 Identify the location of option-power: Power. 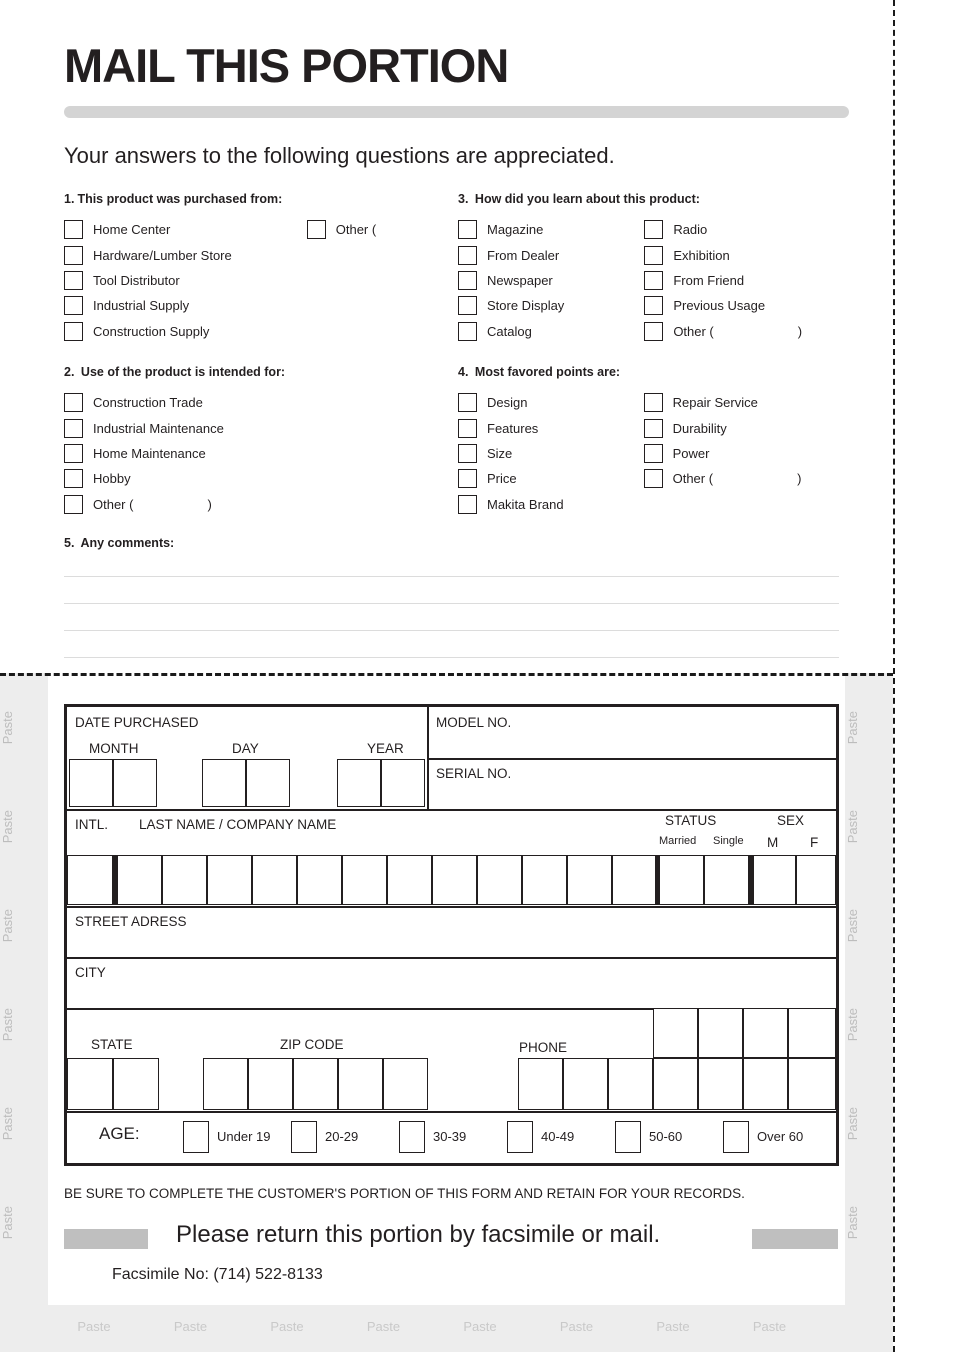
(722, 453).